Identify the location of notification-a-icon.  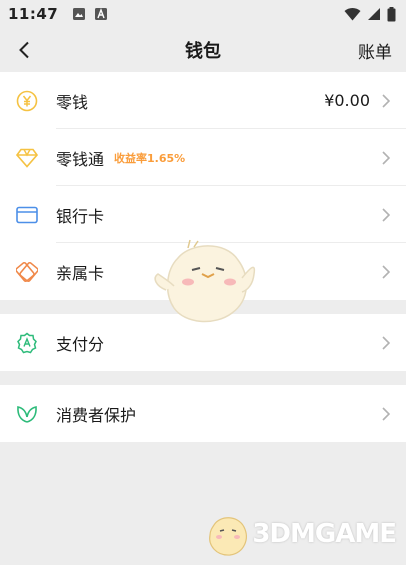
(101, 14).